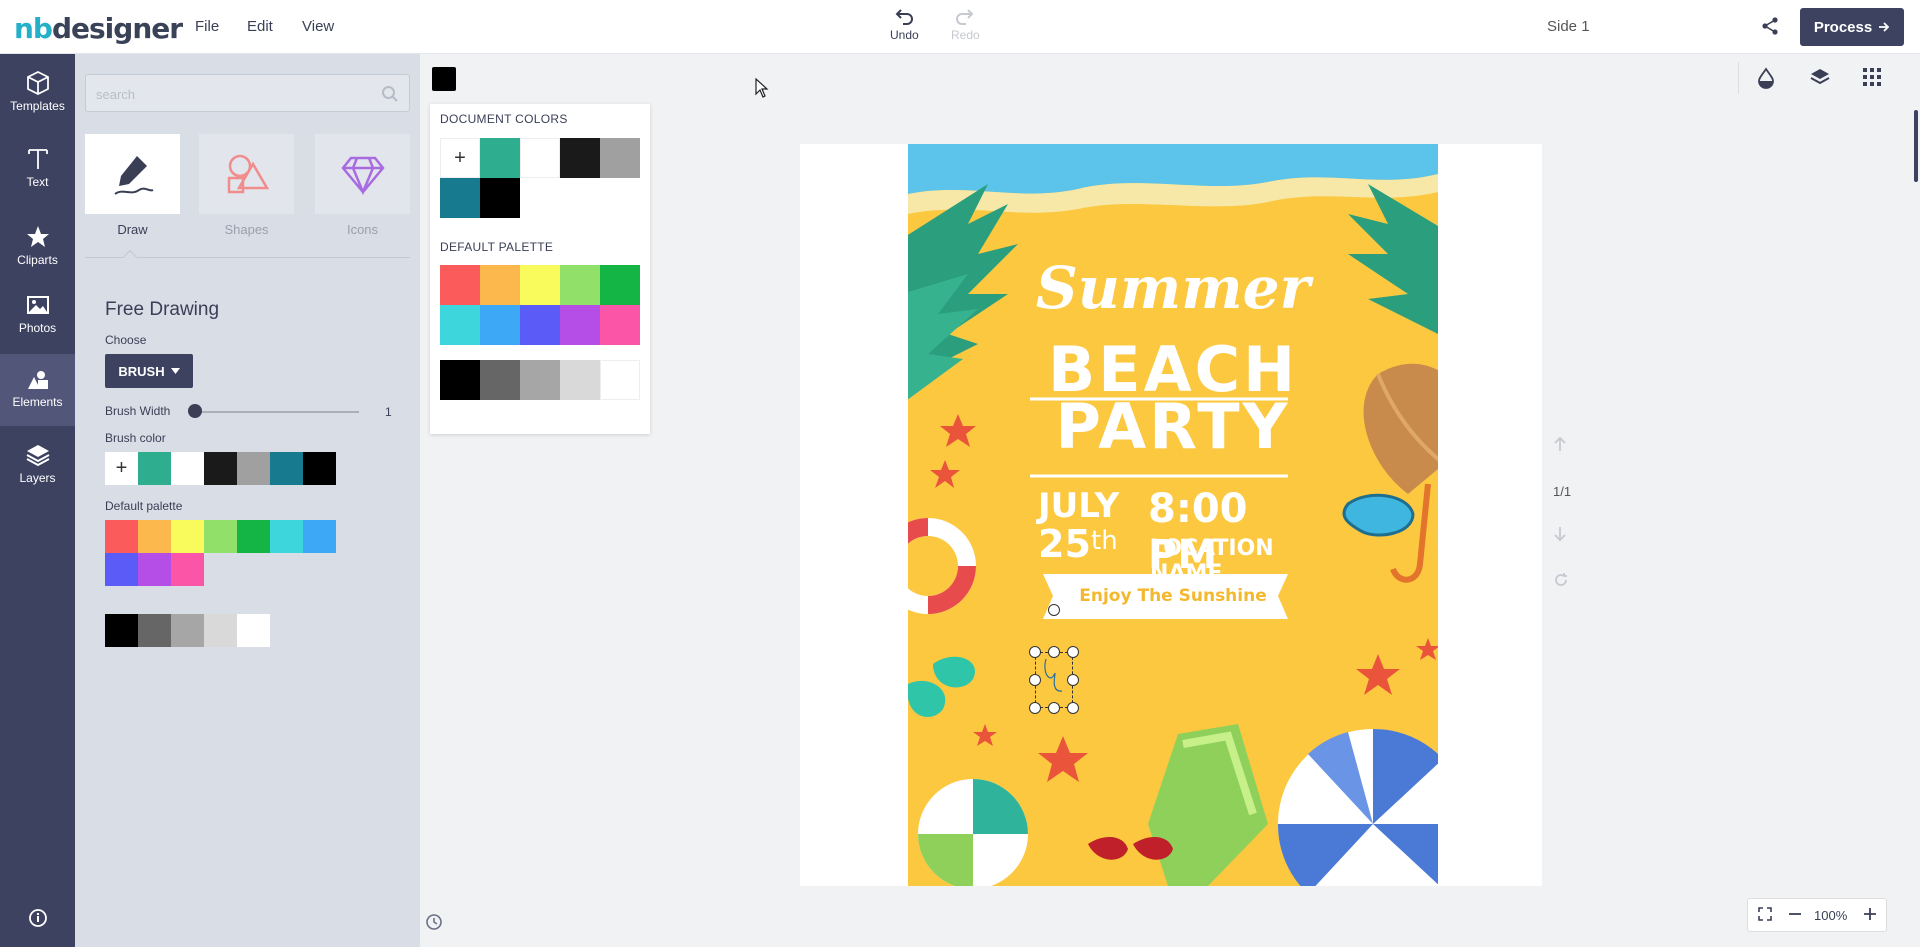  What do you see at coordinates (1088, 506) in the screenshot?
I see `poster-month: JULY` at bounding box center [1088, 506].